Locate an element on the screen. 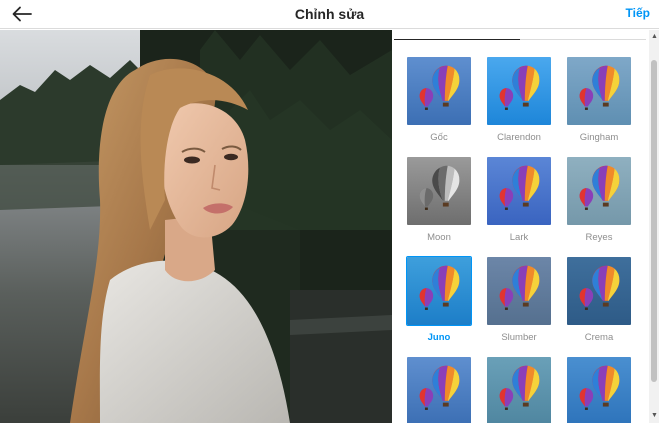 The height and width of the screenshot is (423, 659). filter-label: Clarendon is located at coordinates (519, 137).